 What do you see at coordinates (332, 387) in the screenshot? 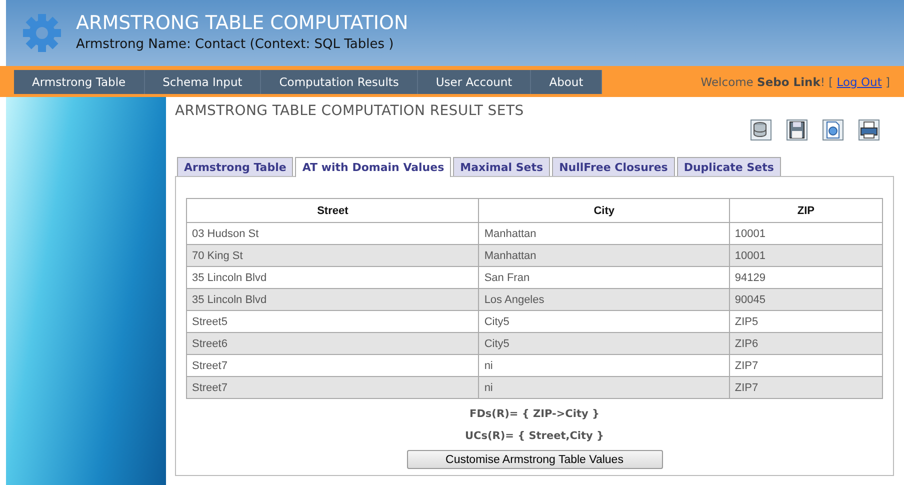
I see `table-cell: Street7` at bounding box center [332, 387].